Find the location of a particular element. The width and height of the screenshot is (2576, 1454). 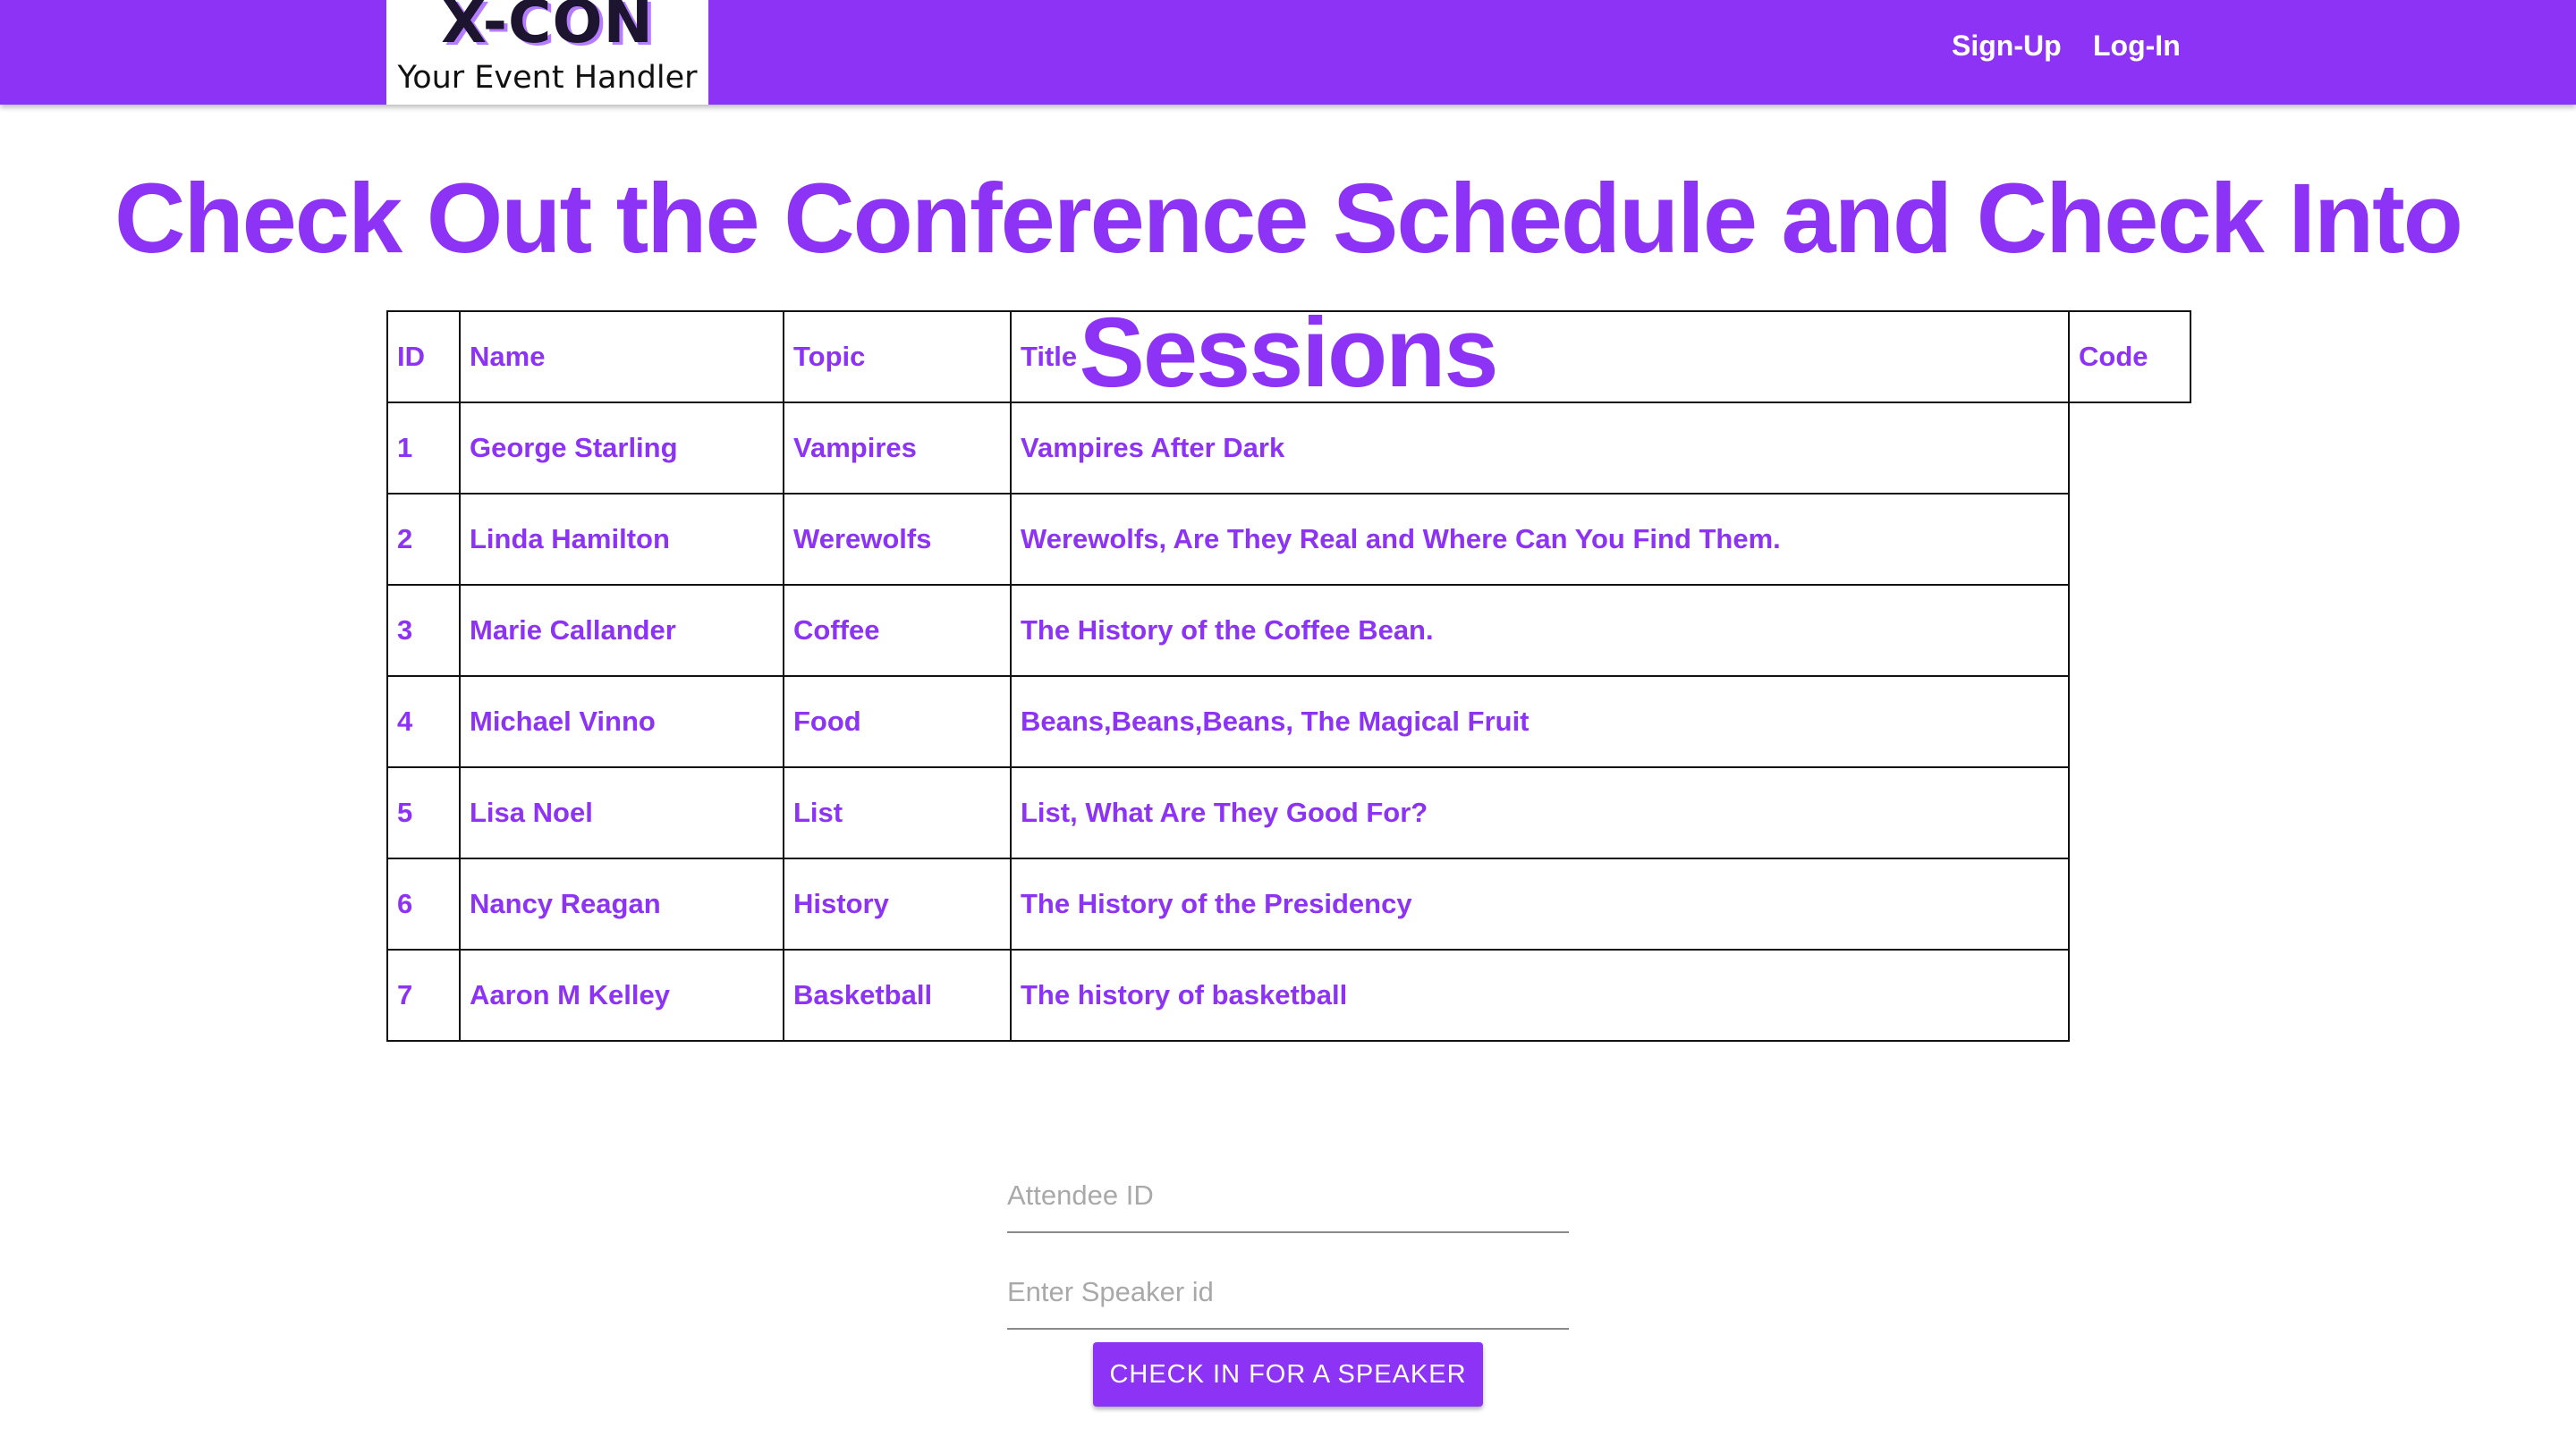

table-header-row: ID Name Topic Title Code is located at coordinates (1288, 356).